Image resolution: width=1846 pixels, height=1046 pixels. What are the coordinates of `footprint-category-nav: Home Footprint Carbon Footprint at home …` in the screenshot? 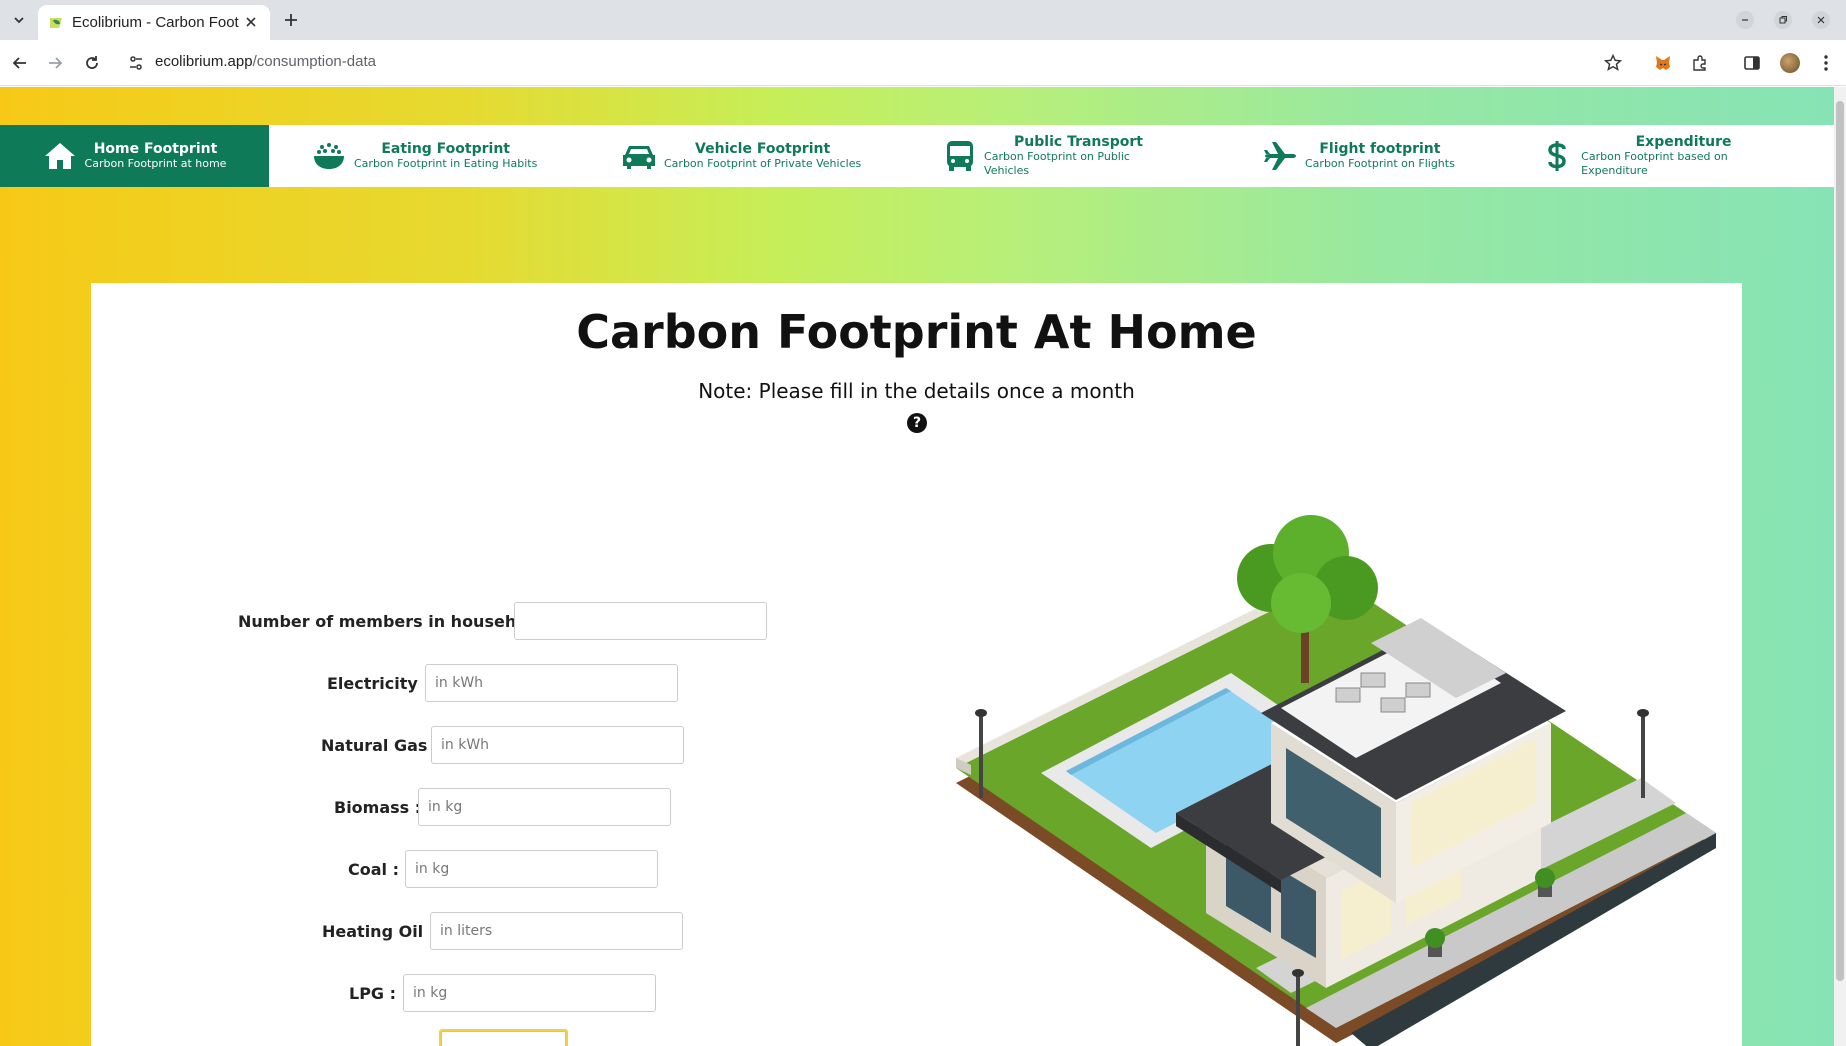 It's located at (917, 156).